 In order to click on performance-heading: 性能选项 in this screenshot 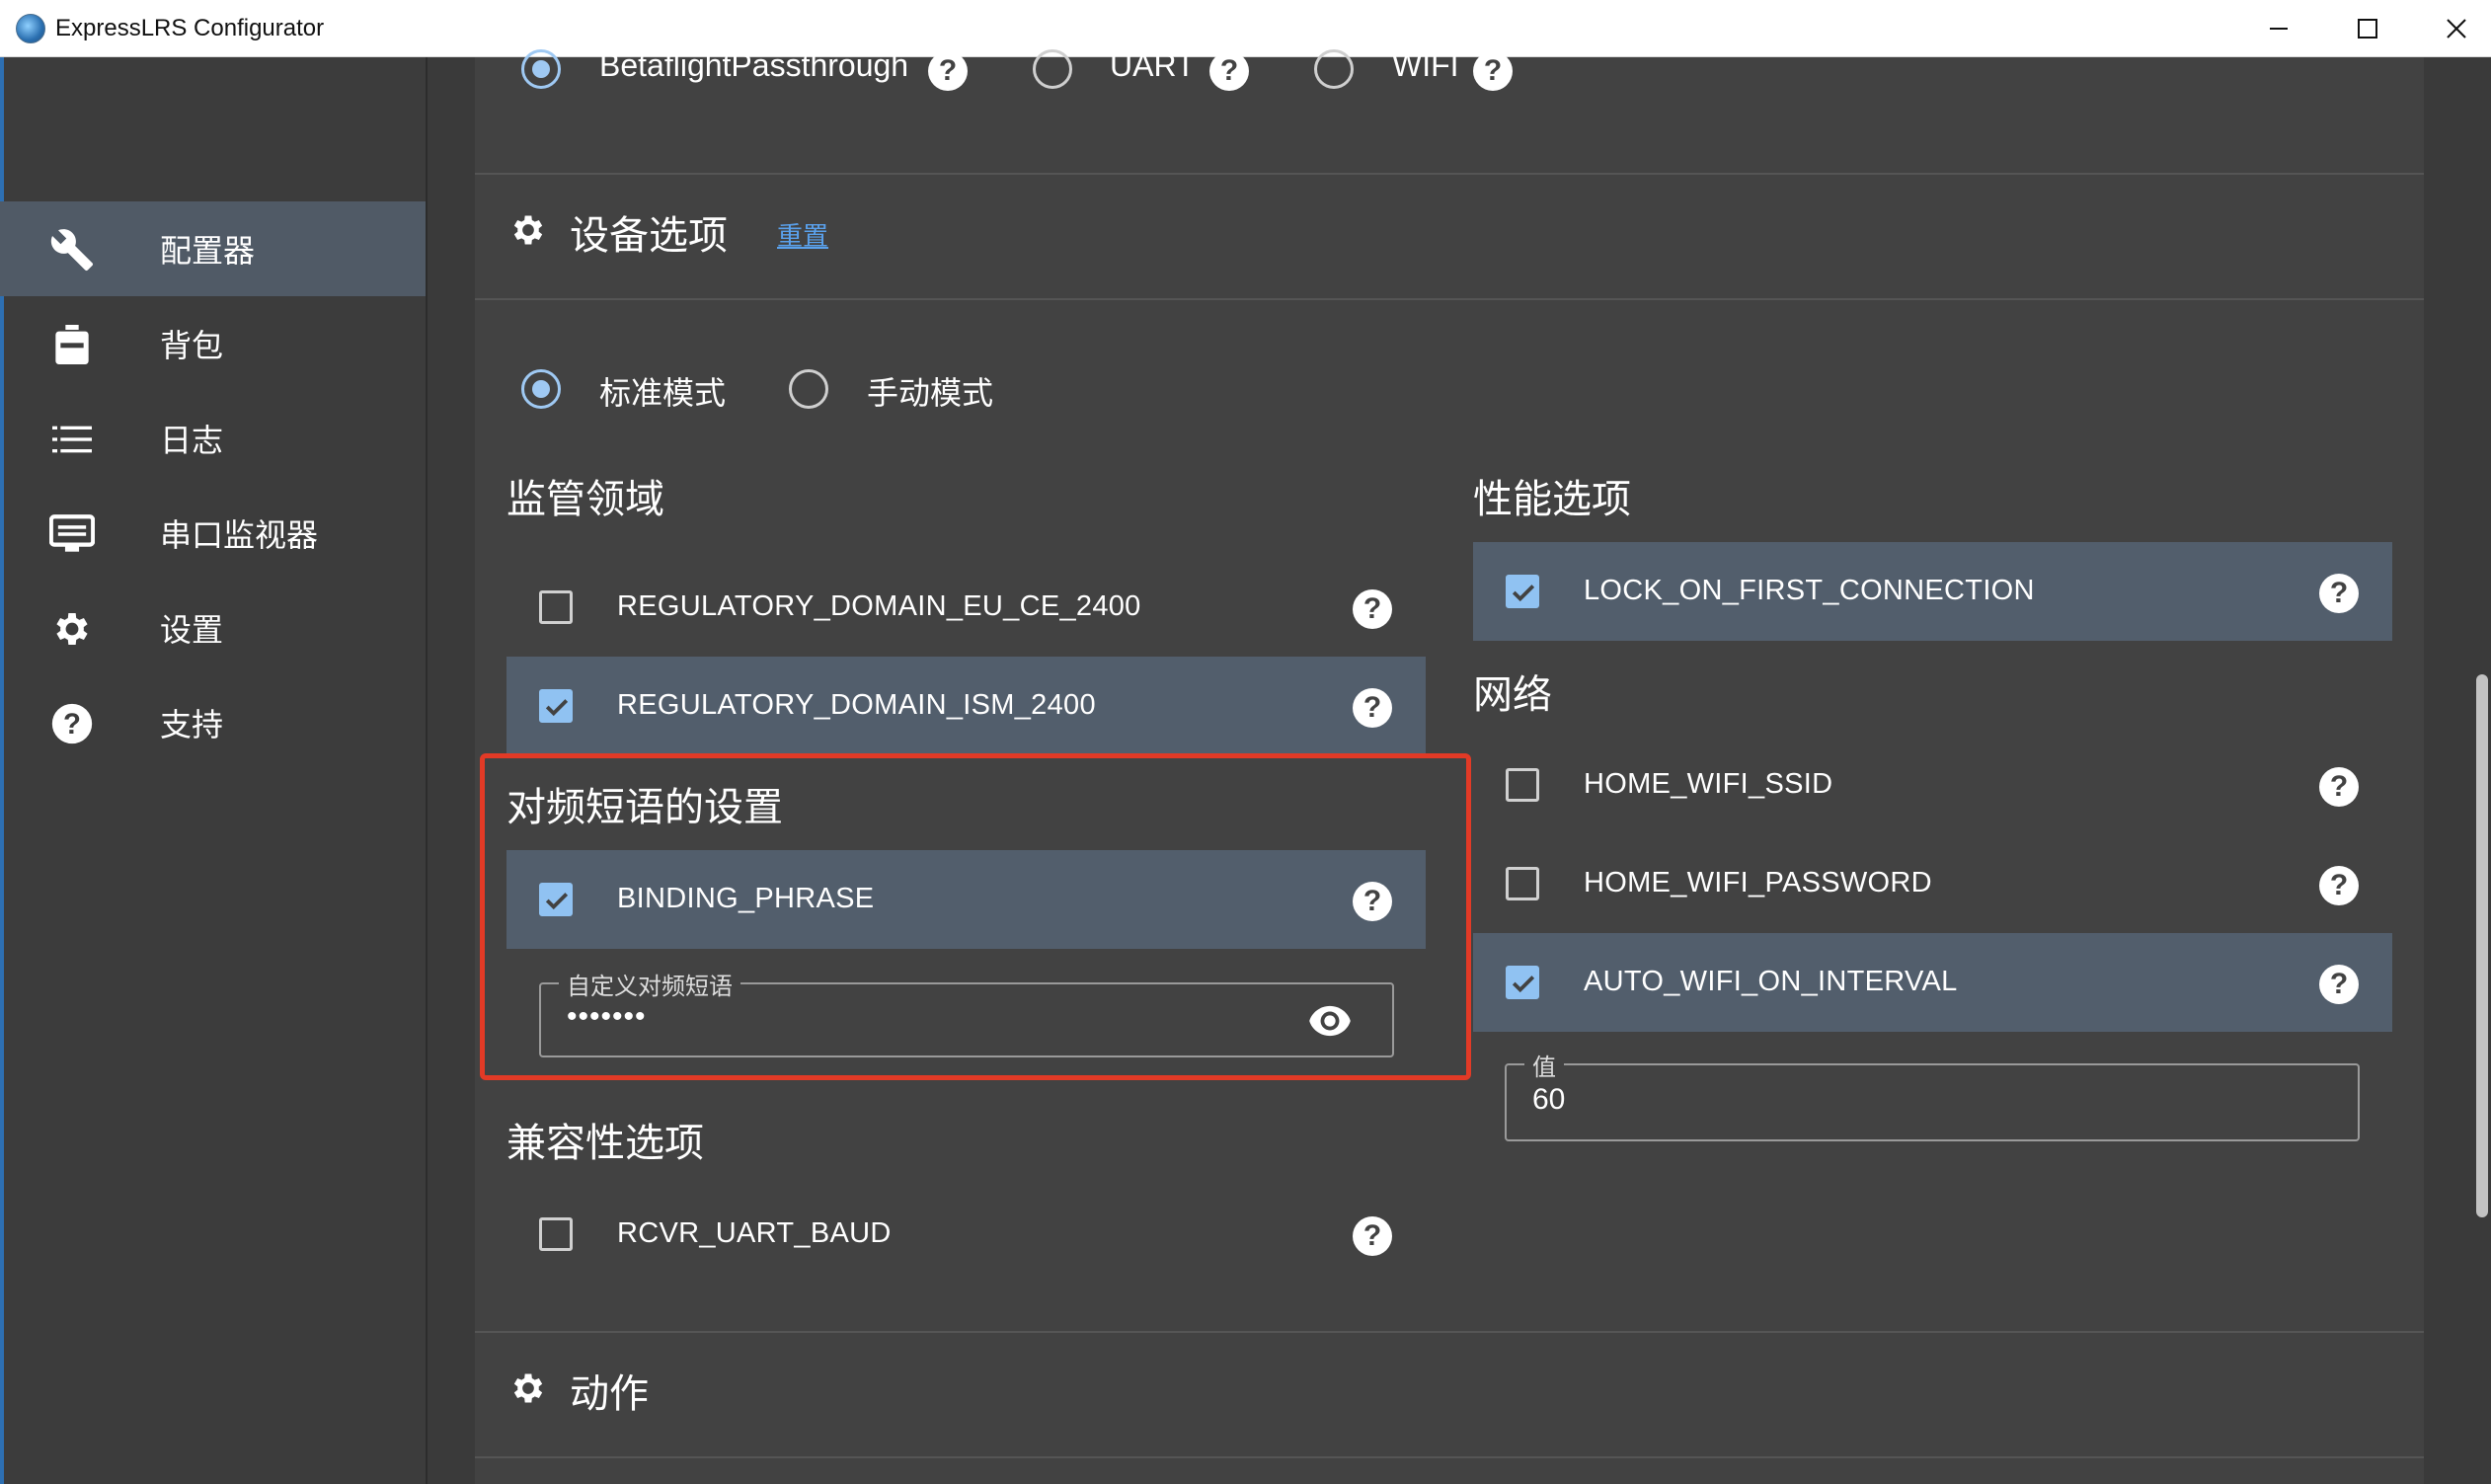, I will do `click(1552, 500)`.